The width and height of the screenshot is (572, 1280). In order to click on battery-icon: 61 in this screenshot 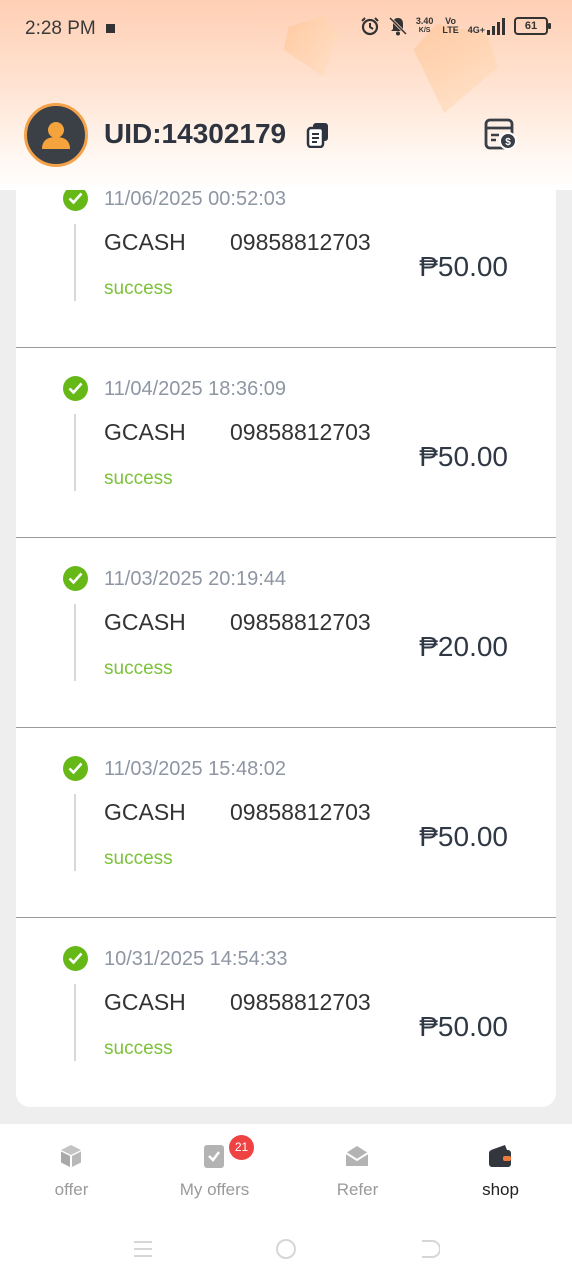, I will do `click(532, 26)`.